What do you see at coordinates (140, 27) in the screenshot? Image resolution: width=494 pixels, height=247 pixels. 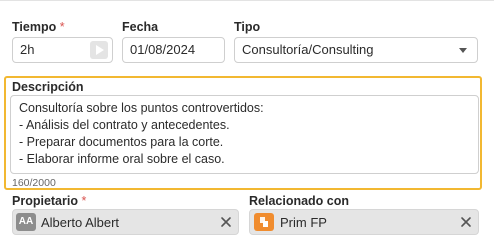 I see `fecha-label: Fecha` at bounding box center [140, 27].